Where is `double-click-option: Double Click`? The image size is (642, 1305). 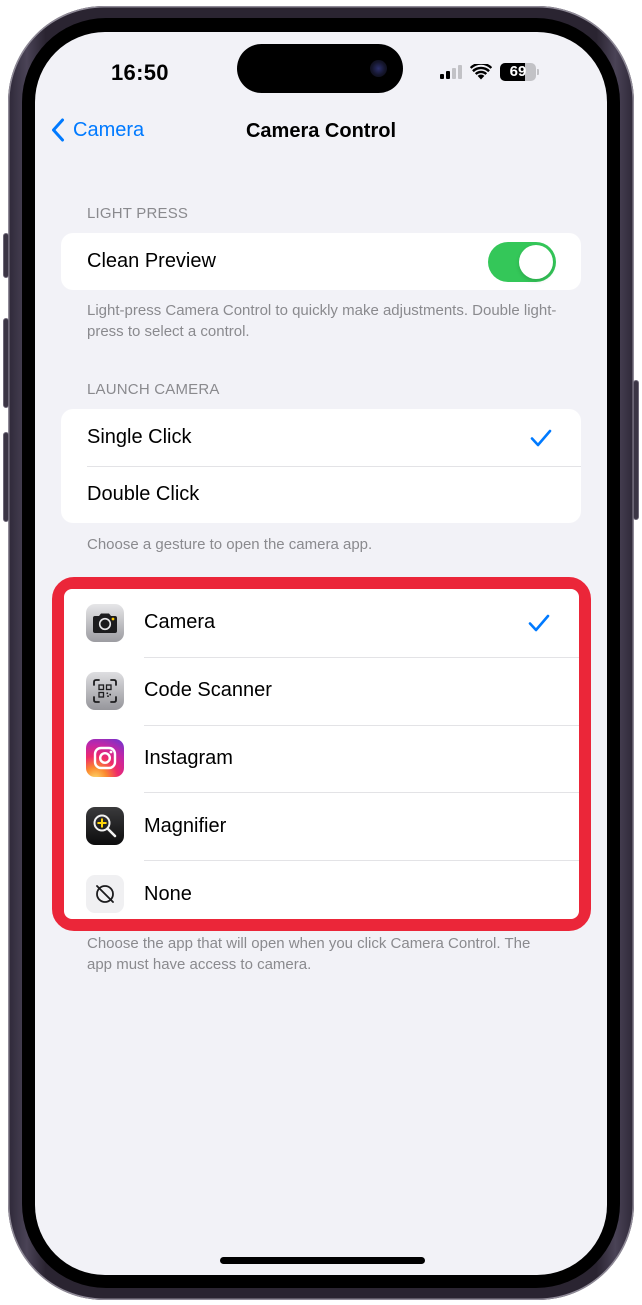
double-click-option: Double Click is located at coordinates (321, 494).